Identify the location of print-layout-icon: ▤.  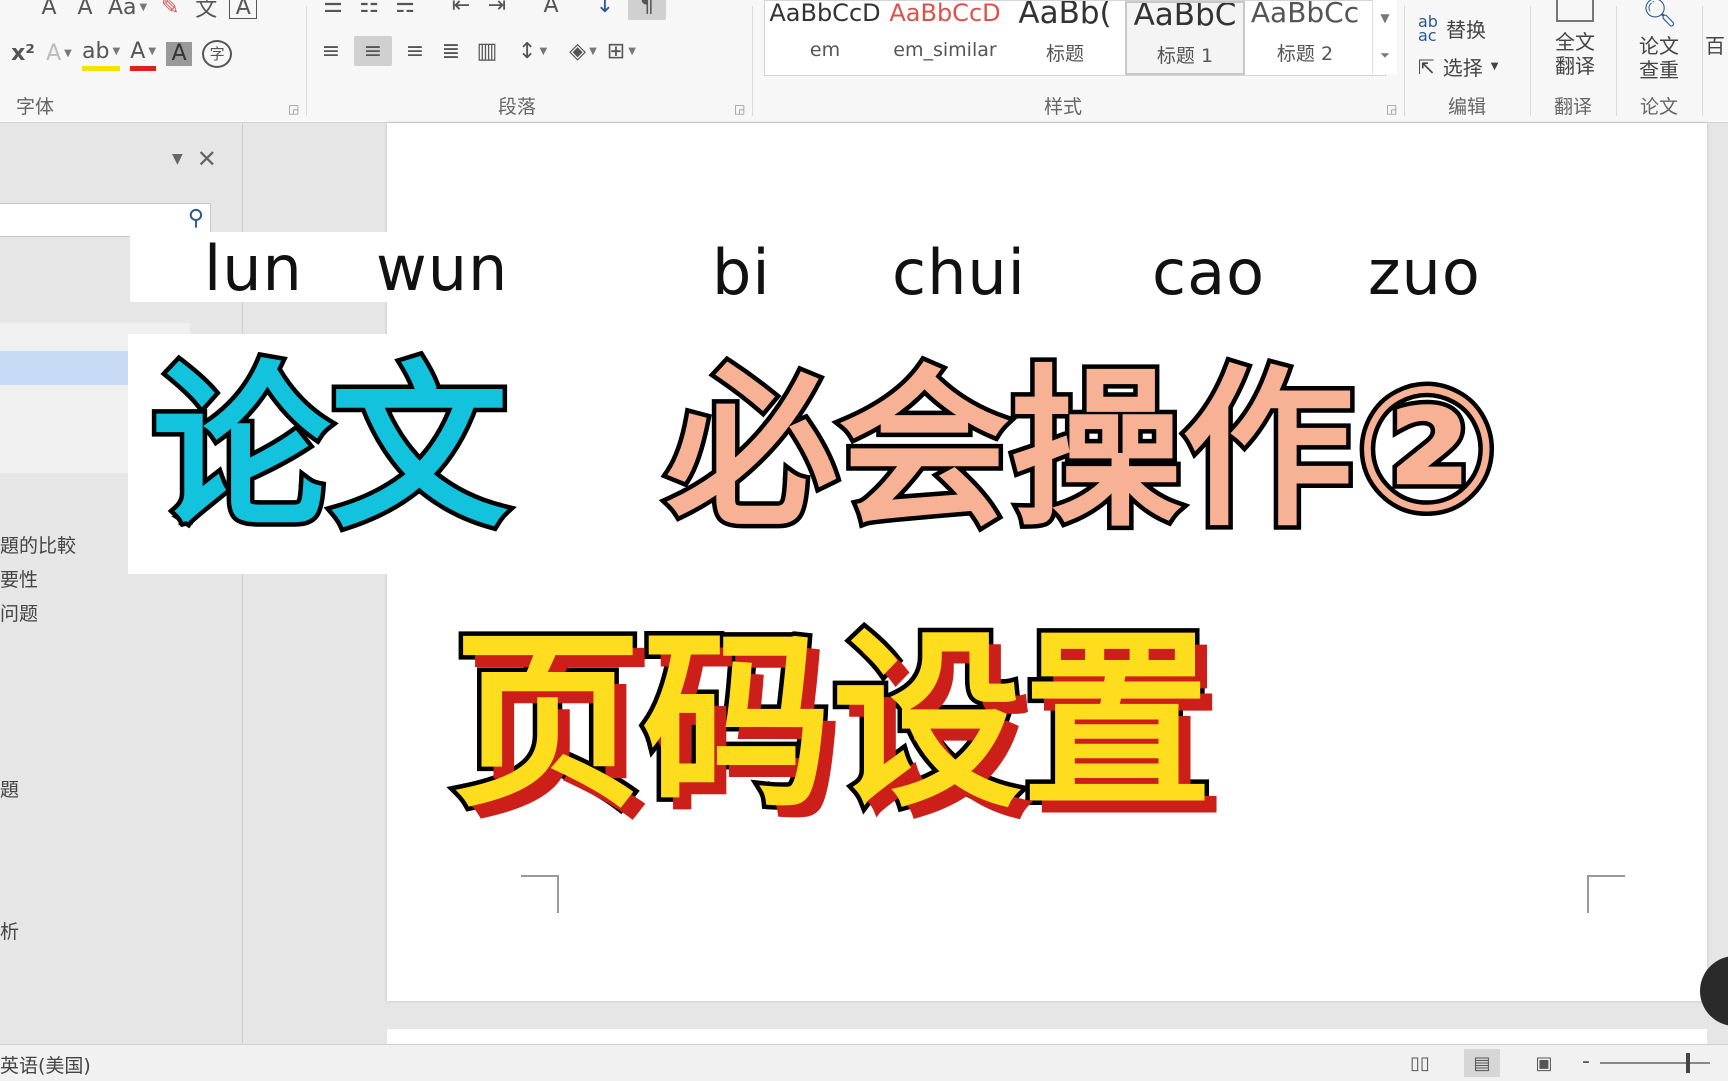
(1482, 1063).